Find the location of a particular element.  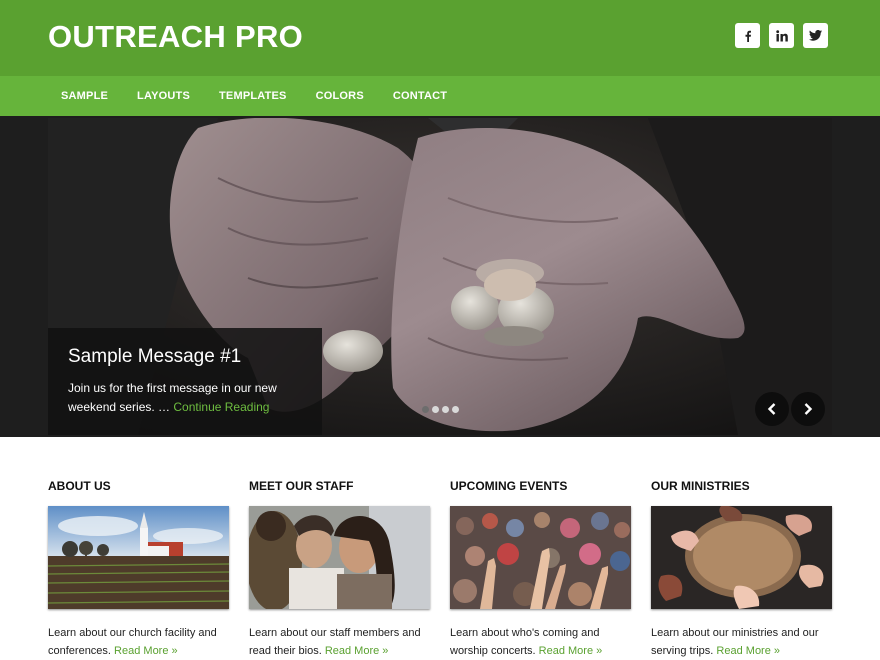

social-links is located at coordinates (781, 35).